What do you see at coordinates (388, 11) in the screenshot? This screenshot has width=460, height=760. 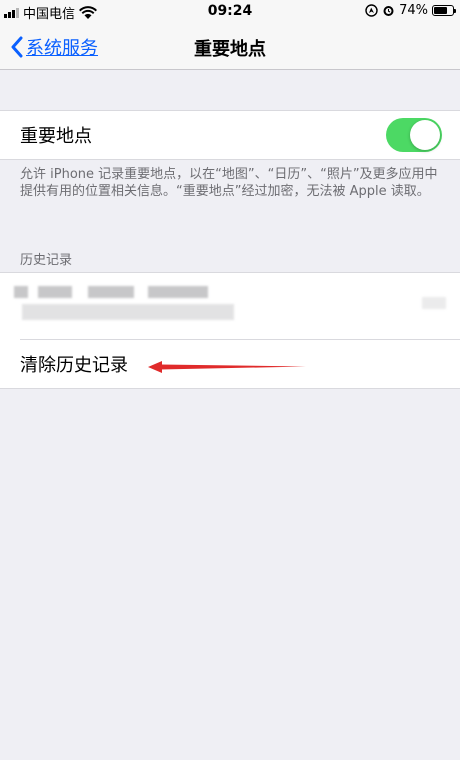 I see `alarm-icon` at bounding box center [388, 11].